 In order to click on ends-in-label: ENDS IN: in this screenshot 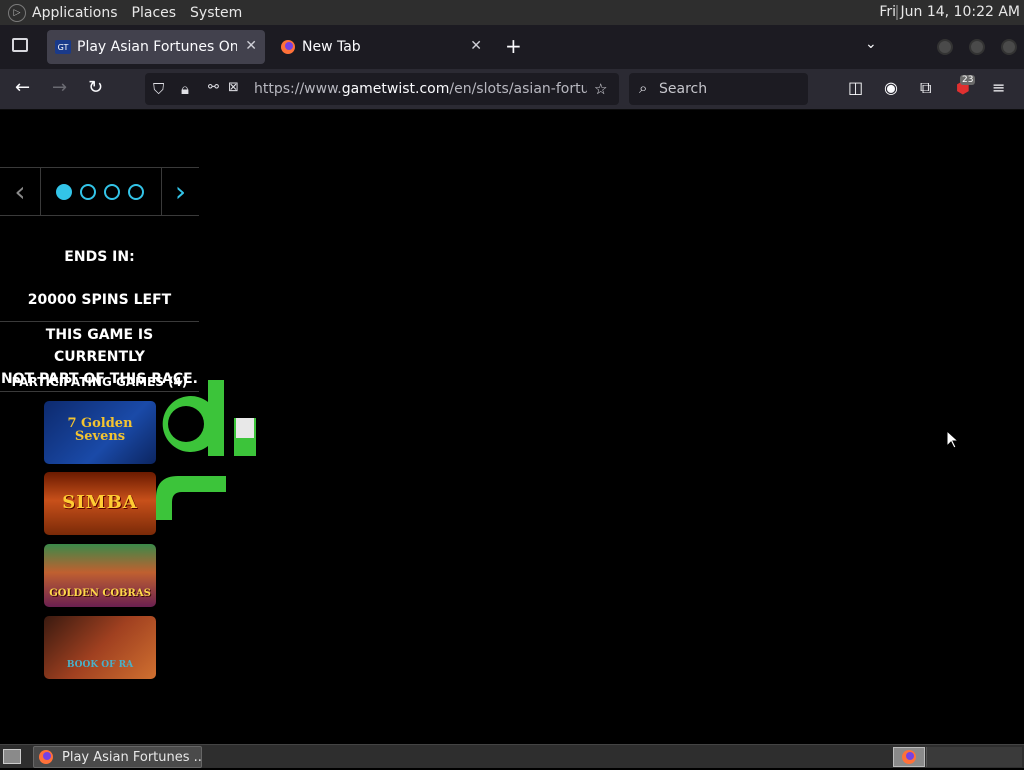, I will do `click(99, 257)`.